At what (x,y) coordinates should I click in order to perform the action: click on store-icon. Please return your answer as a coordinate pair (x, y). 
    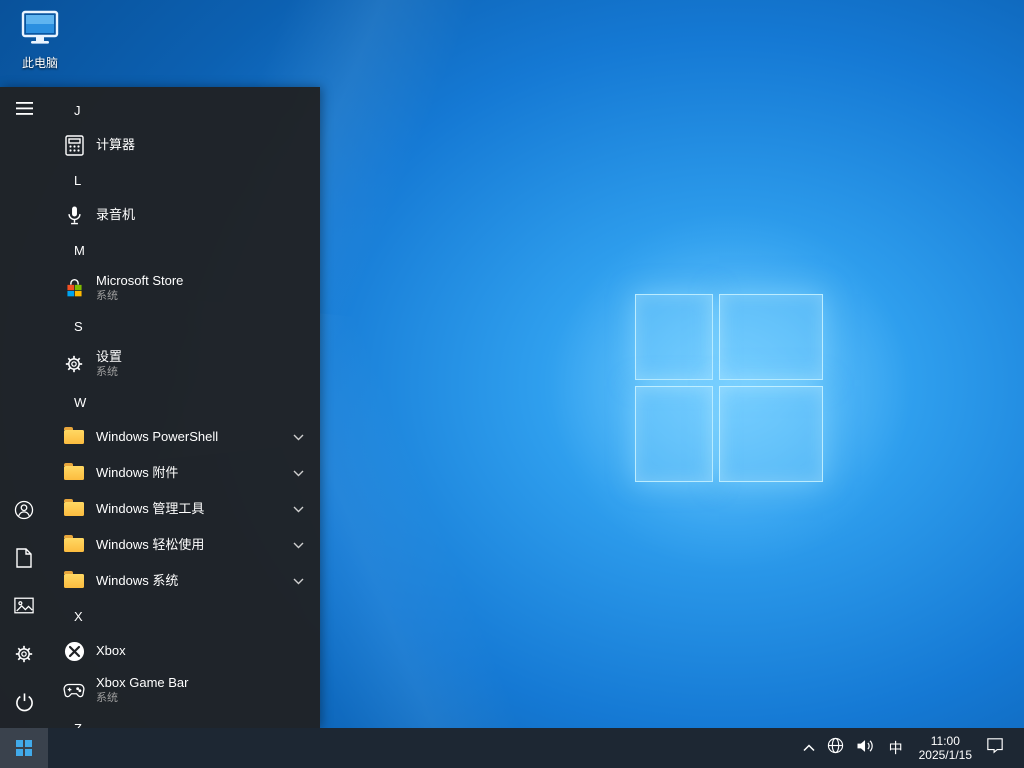
    Looking at the image, I should click on (74, 288).